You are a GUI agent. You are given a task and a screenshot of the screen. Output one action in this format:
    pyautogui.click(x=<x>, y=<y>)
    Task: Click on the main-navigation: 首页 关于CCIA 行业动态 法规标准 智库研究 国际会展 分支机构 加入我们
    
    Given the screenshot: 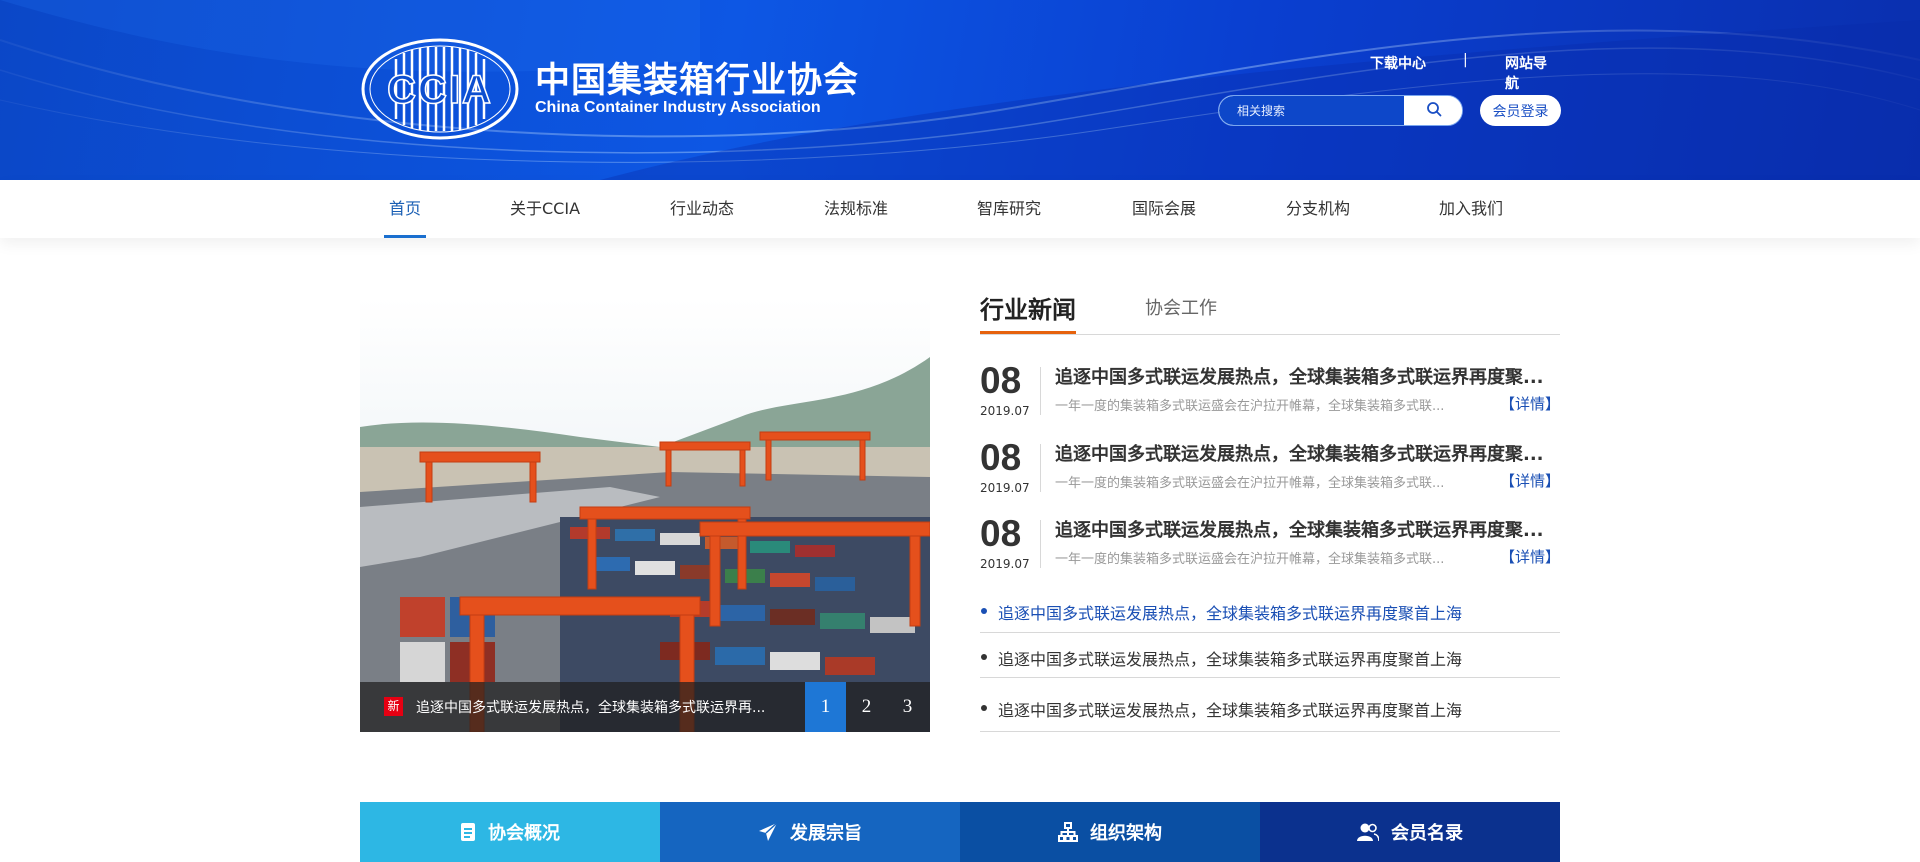 What is the action you would take?
    pyautogui.click(x=960, y=209)
    